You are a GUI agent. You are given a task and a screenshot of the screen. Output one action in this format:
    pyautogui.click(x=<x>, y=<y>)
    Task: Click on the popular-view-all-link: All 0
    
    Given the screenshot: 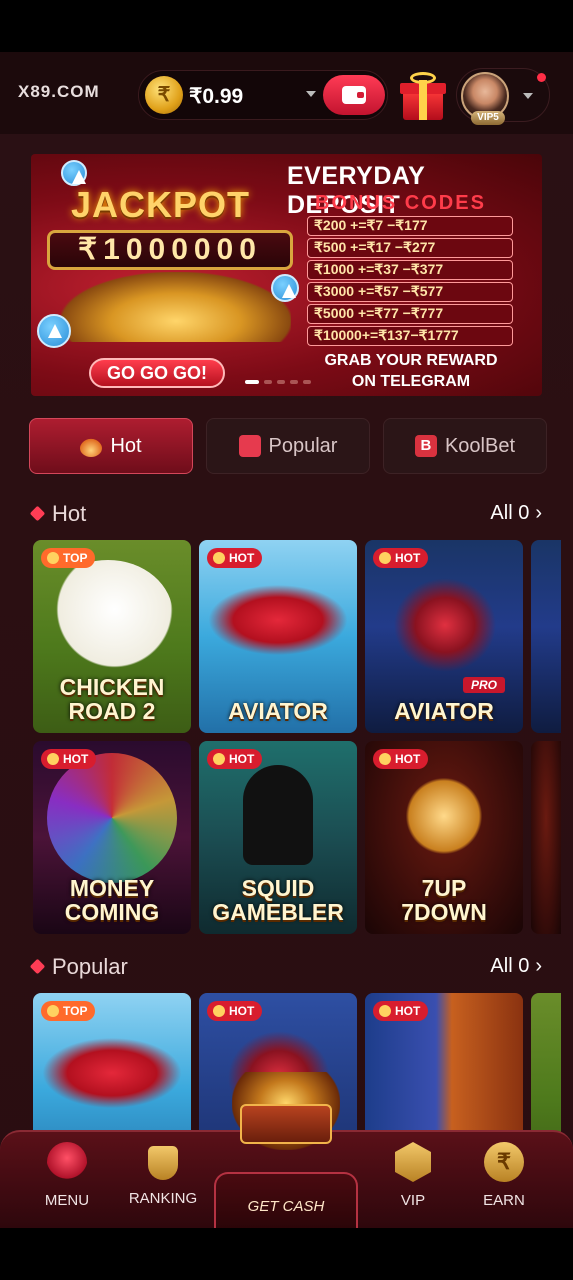 What is the action you would take?
    pyautogui.click(x=516, y=966)
    